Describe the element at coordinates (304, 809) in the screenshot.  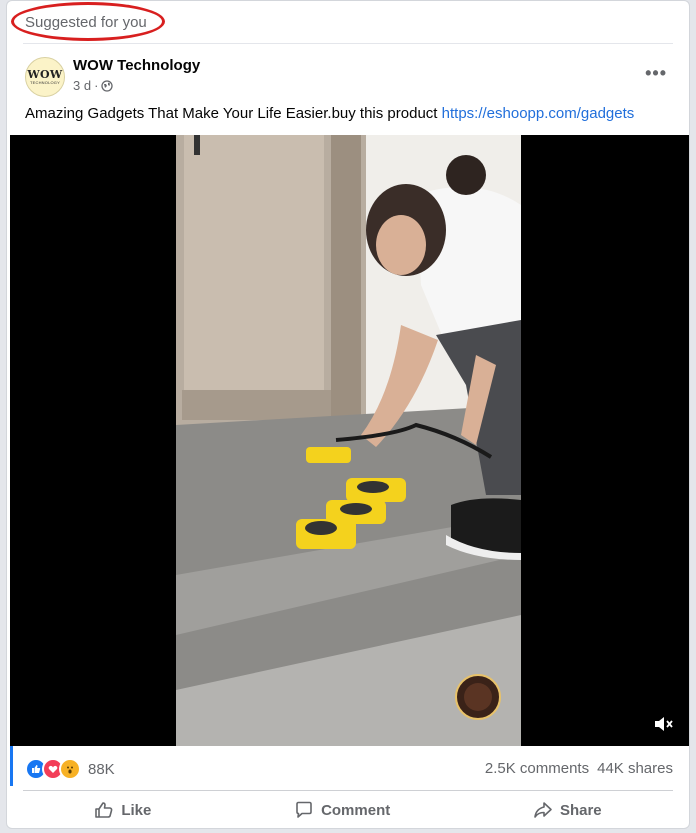
I see `comment-icon` at that location.